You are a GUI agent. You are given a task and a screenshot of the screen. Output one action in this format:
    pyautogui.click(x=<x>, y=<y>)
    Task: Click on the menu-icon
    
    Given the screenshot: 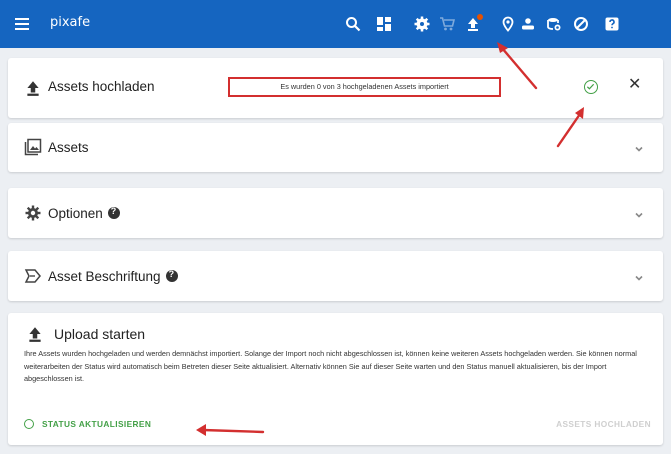 What is the action you would take?
    pyautogui.click(x=23, y=24)
    